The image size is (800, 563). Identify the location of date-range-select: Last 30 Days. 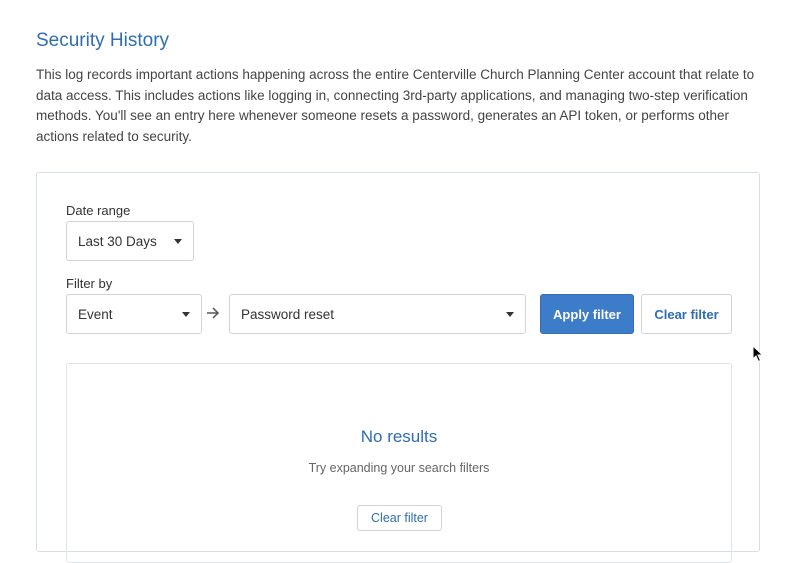
(130, 241).